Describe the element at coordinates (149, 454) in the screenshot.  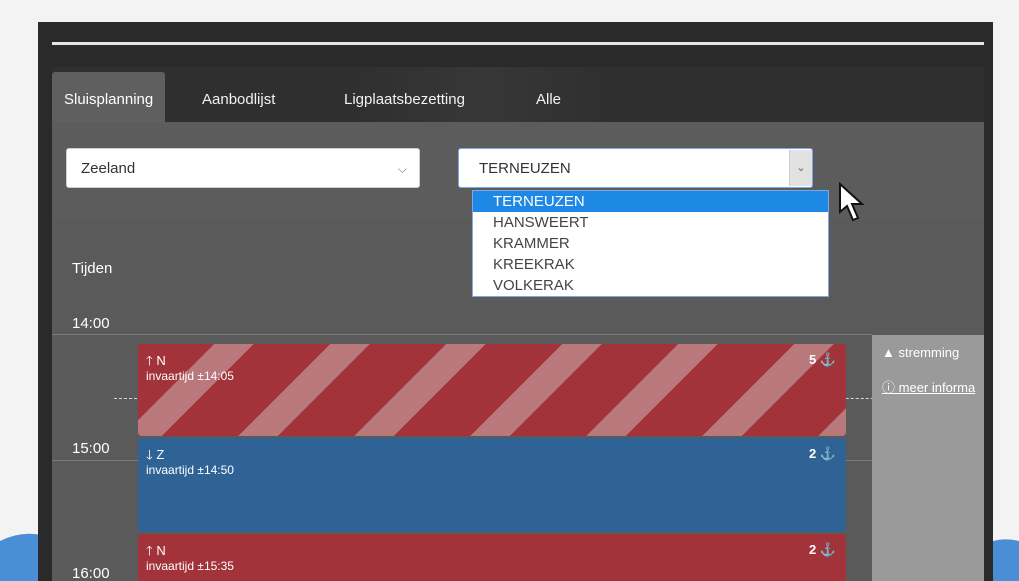
I see `arrow-down-icon: 🡓` at that location.